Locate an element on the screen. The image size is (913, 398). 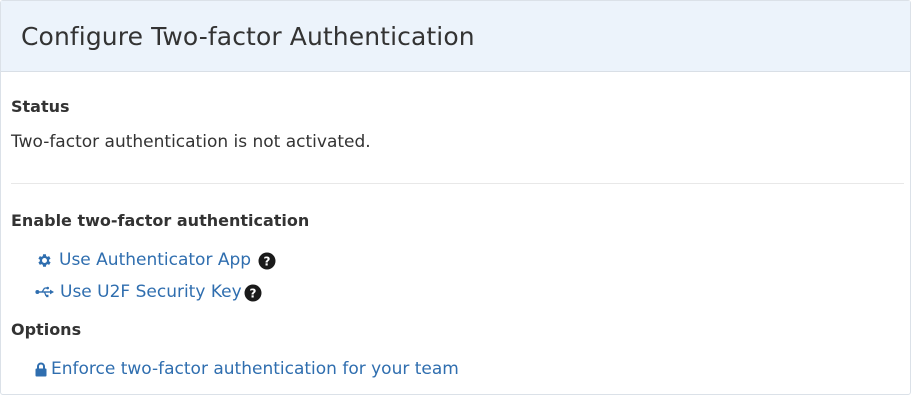
use-authenticator-app-label: Use Authenticator App is located at coordinates (155, 260).